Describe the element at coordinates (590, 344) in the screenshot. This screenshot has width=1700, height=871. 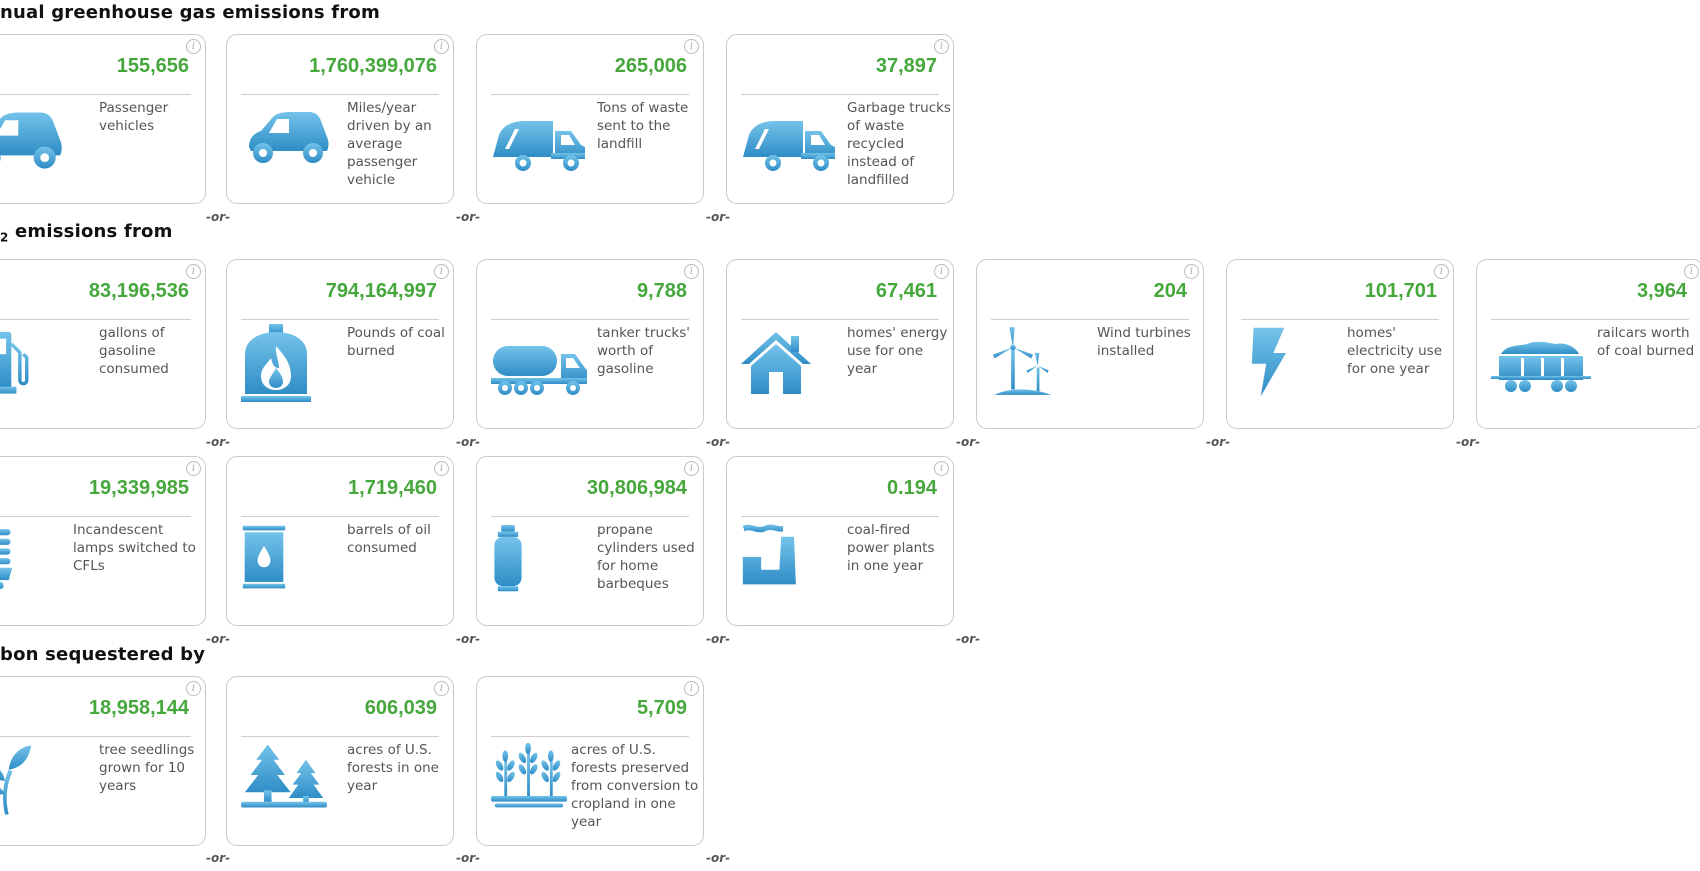
I see `equivalency-card: i 9,788 tanker trucks' worth of gasoline` at that location.